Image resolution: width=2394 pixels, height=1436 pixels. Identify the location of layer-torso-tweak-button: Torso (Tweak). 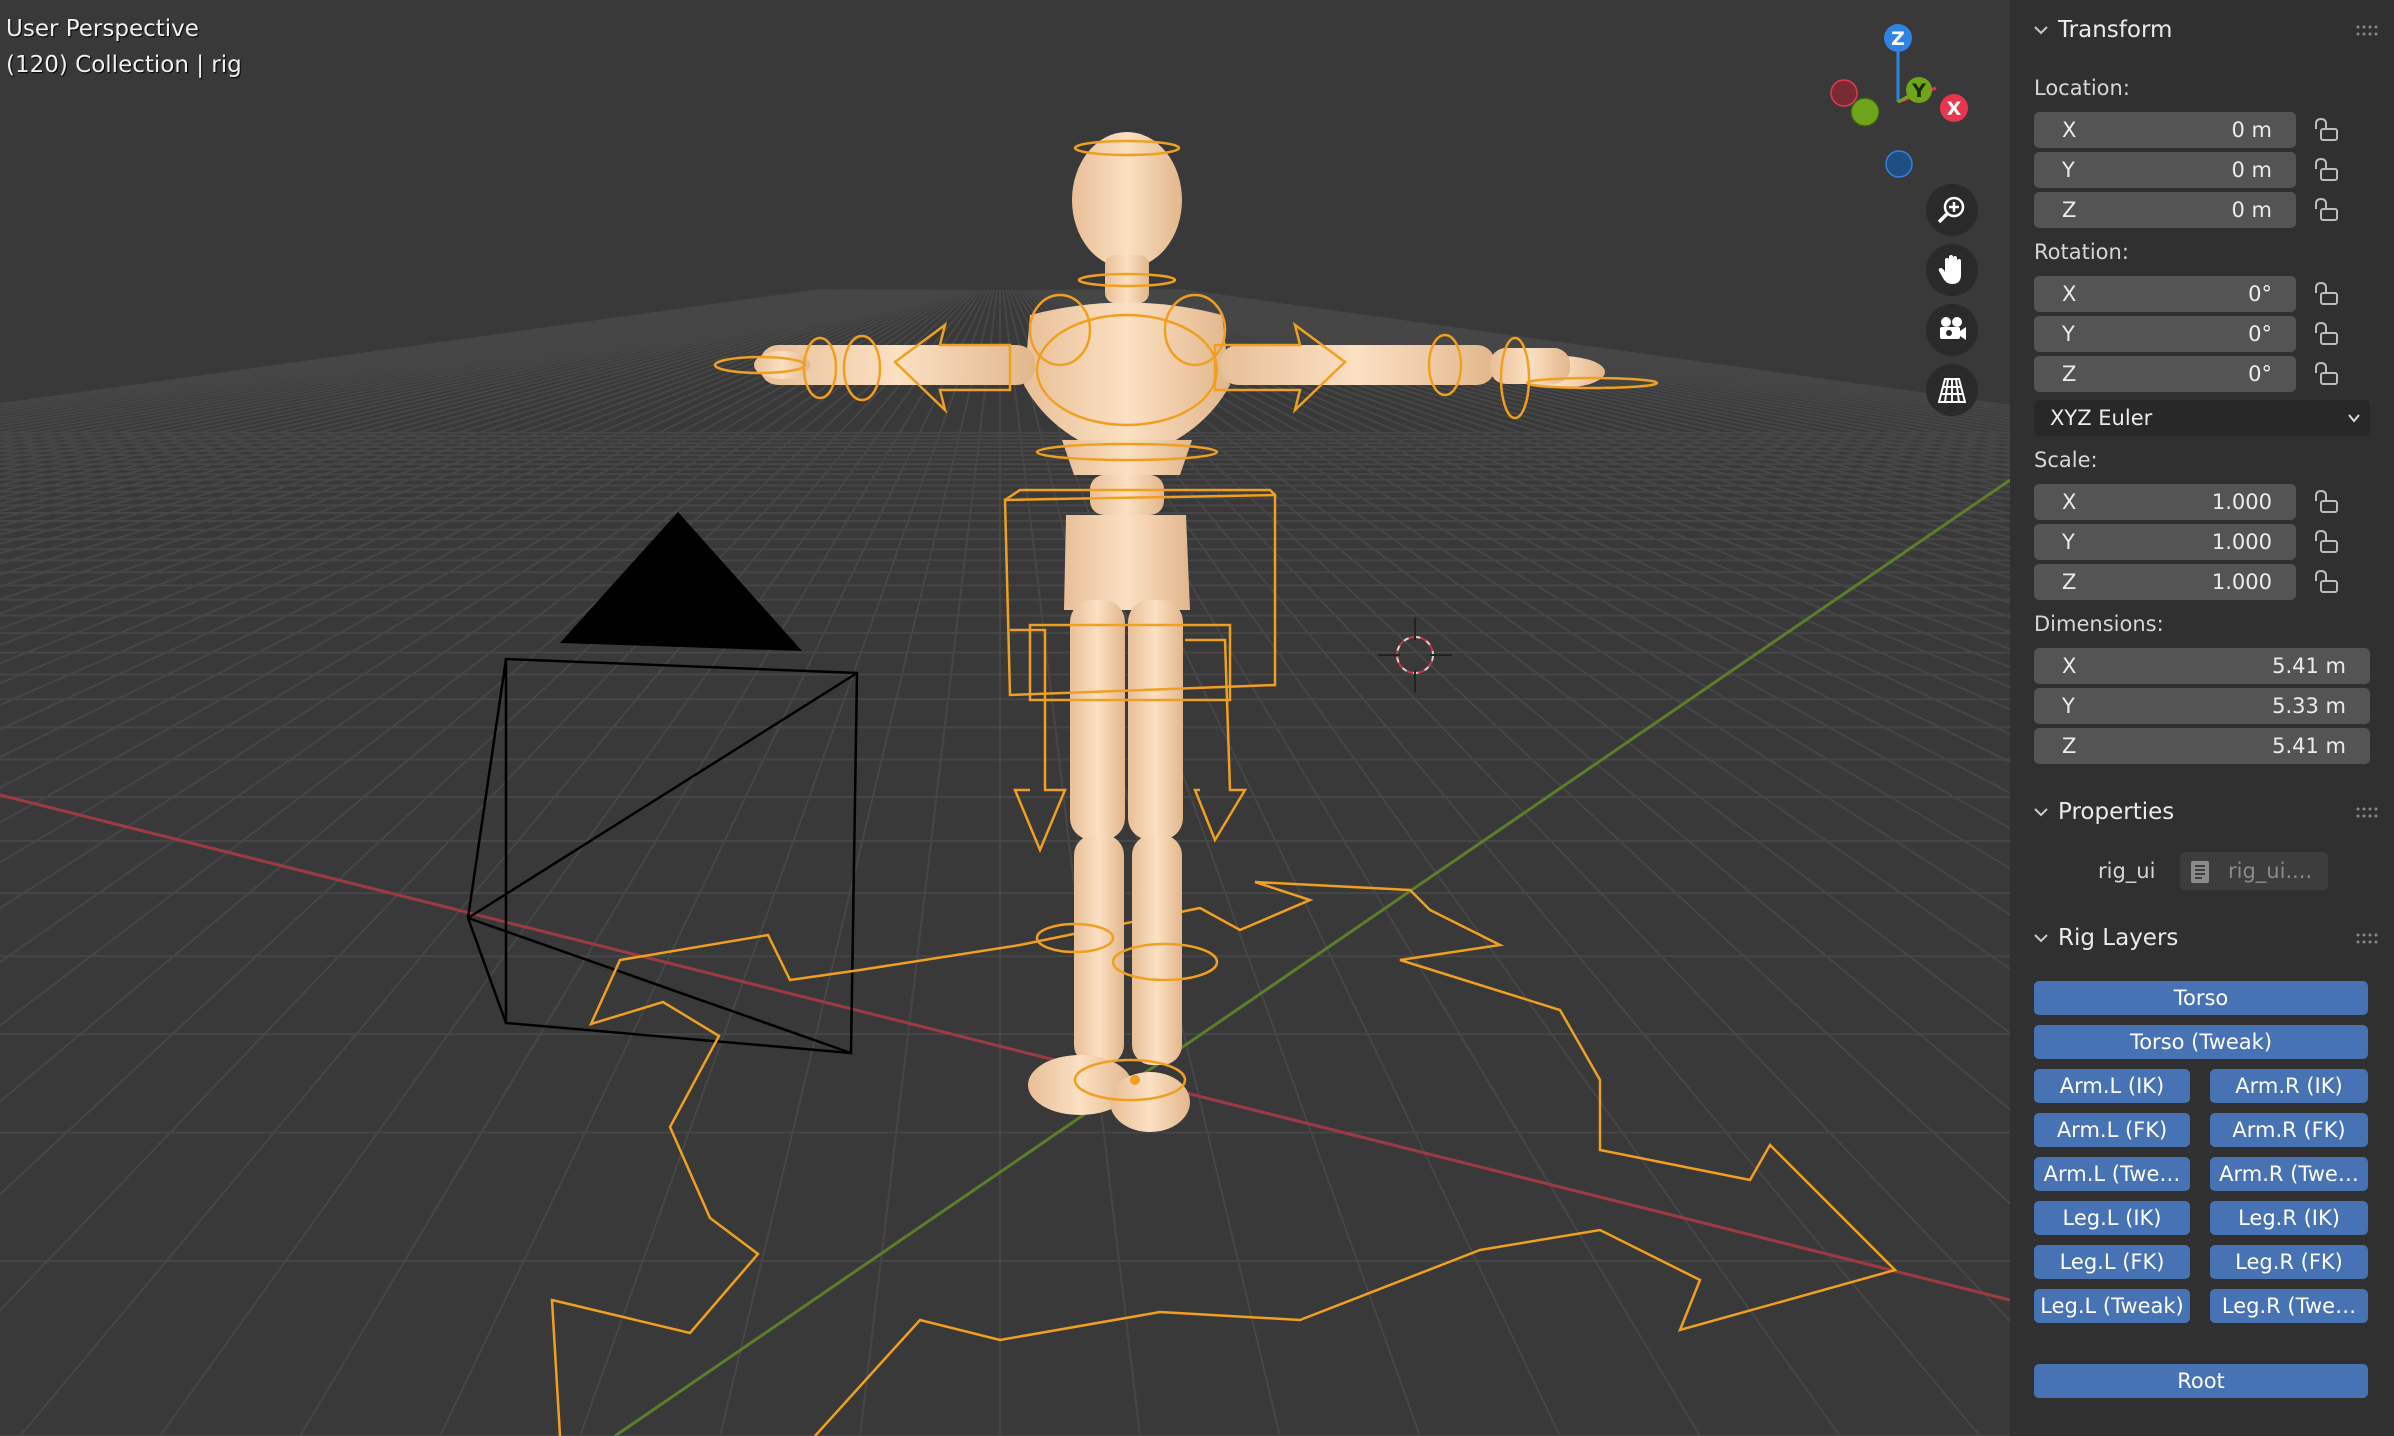
(2201, 1042).